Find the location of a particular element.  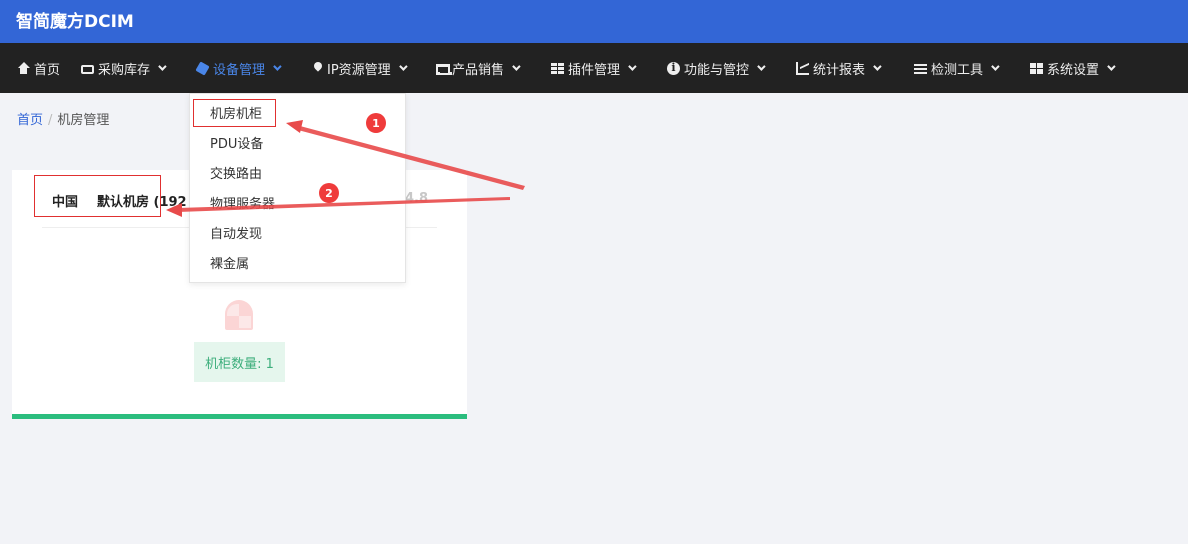

map-marker-icon is located at coordinates (317, 68).